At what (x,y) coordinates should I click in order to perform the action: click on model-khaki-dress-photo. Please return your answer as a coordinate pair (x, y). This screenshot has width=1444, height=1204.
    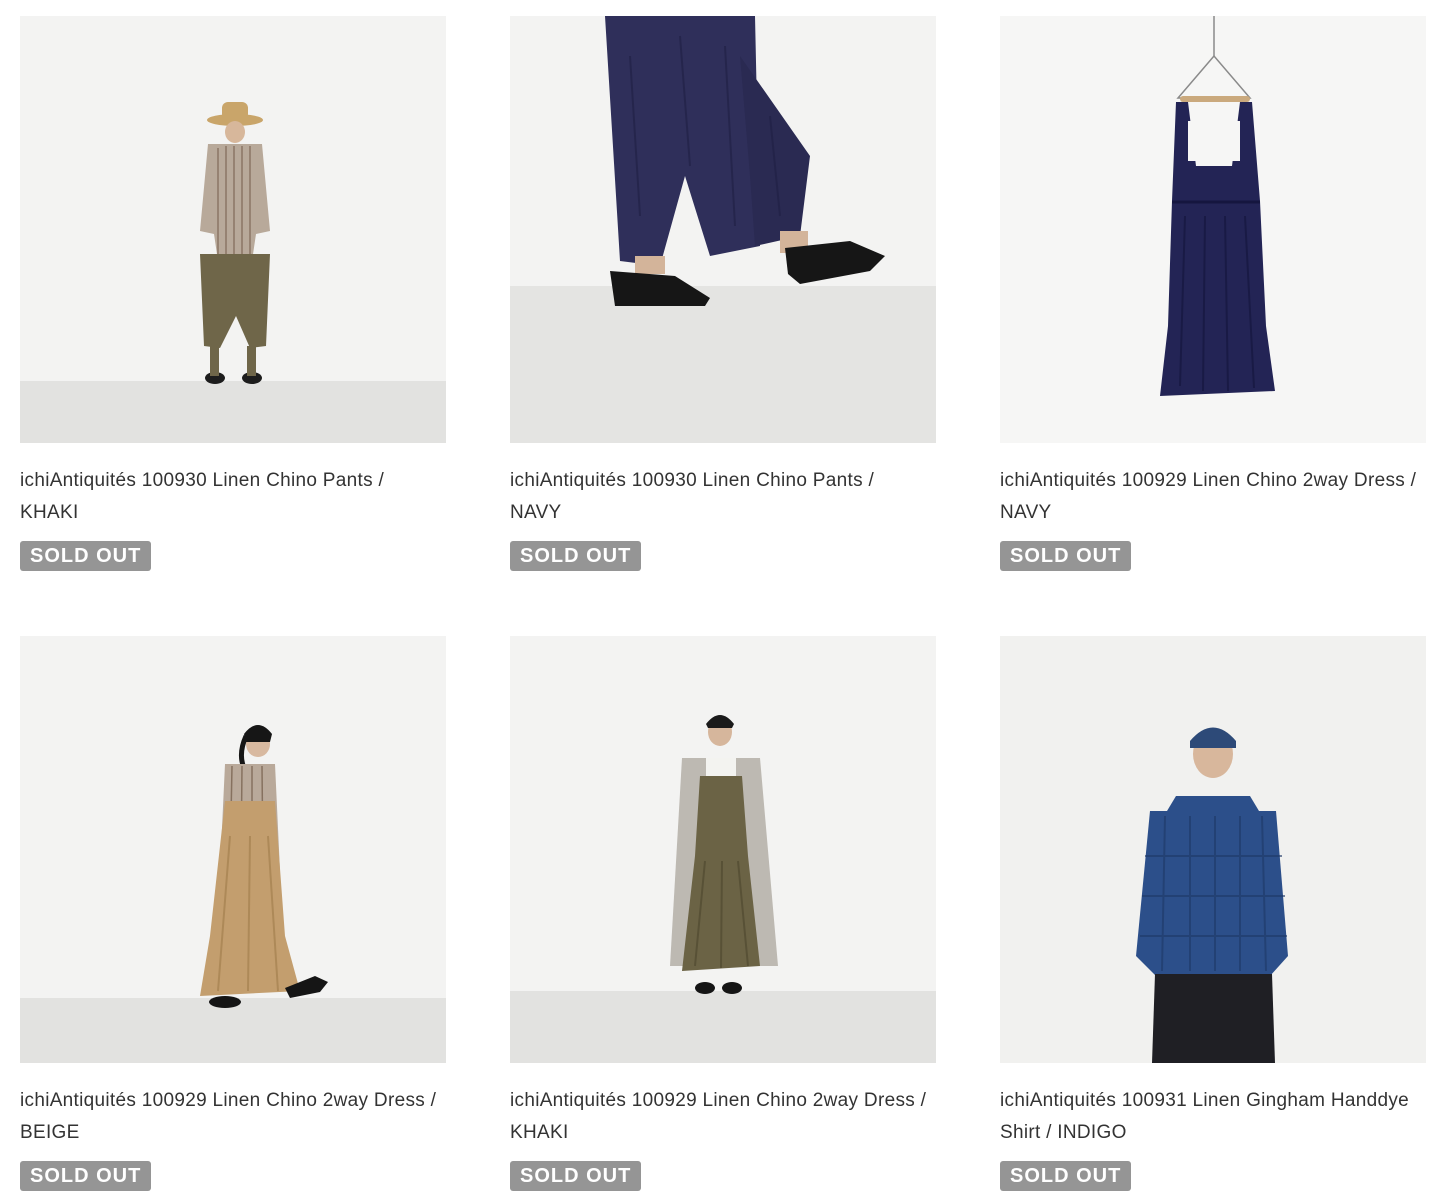
    Looking at the image, I should click on (723, 849).